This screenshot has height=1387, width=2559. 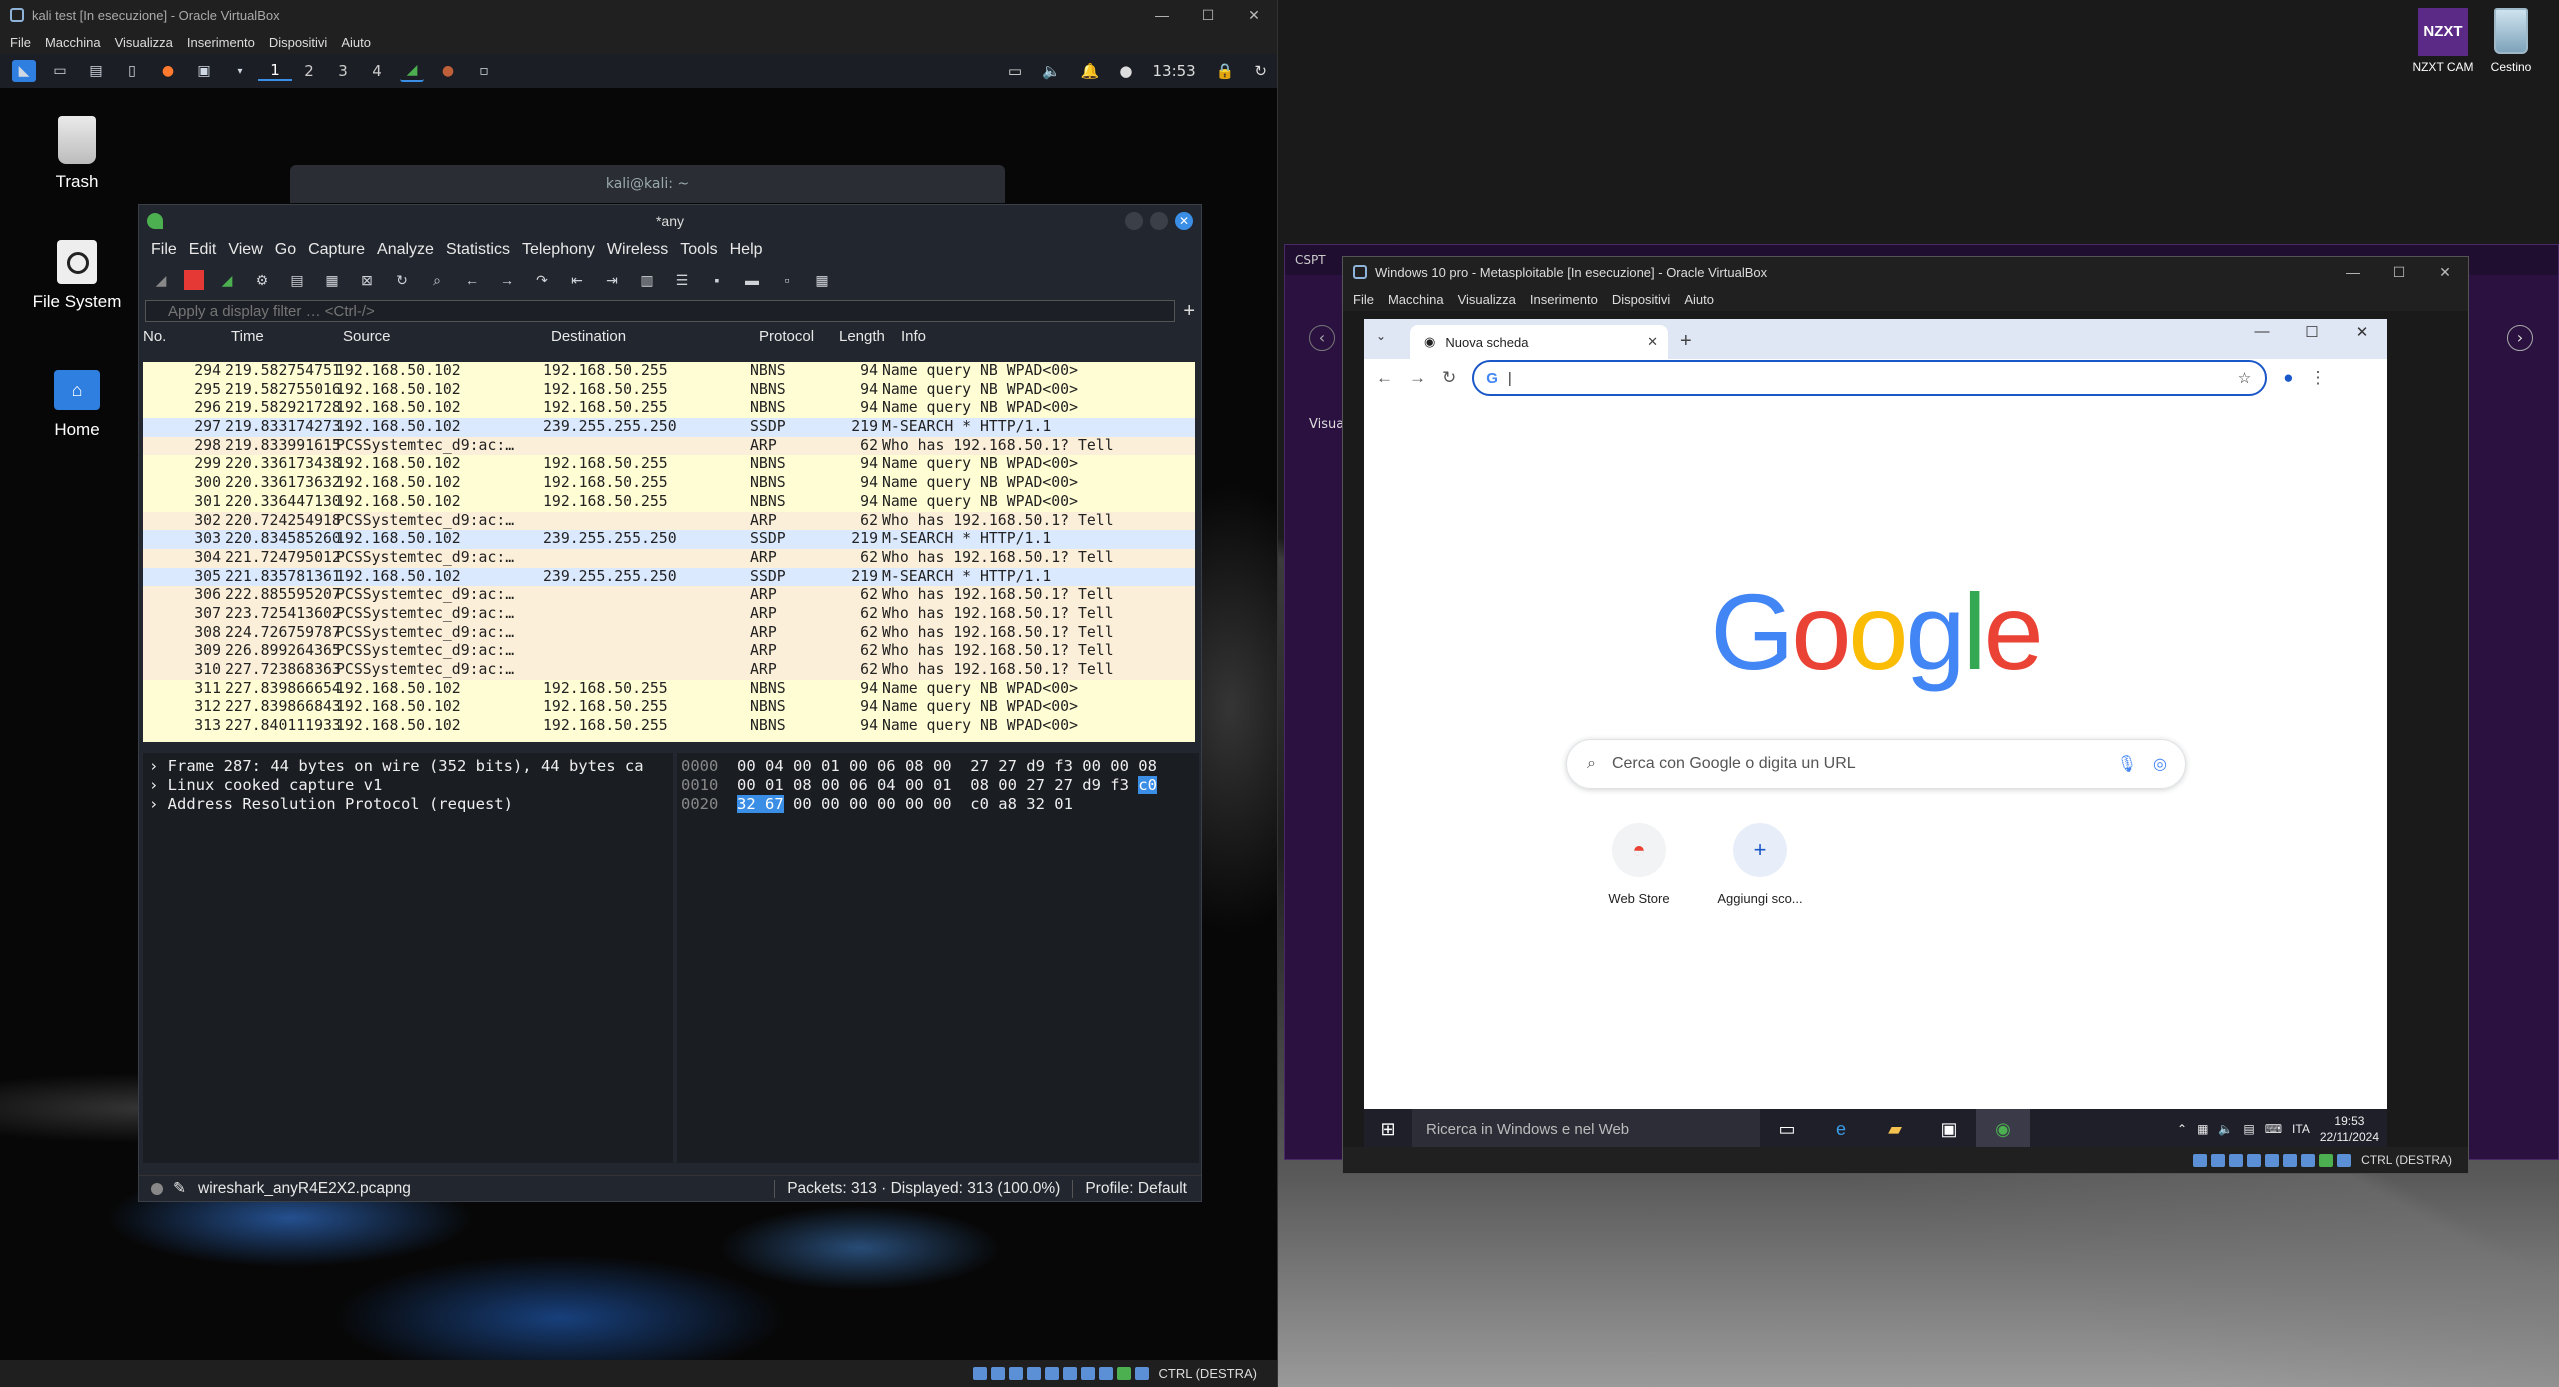 I want to click on taskbar-clock: 19:53 22/11/2024, so click(x=2349, y=1129).